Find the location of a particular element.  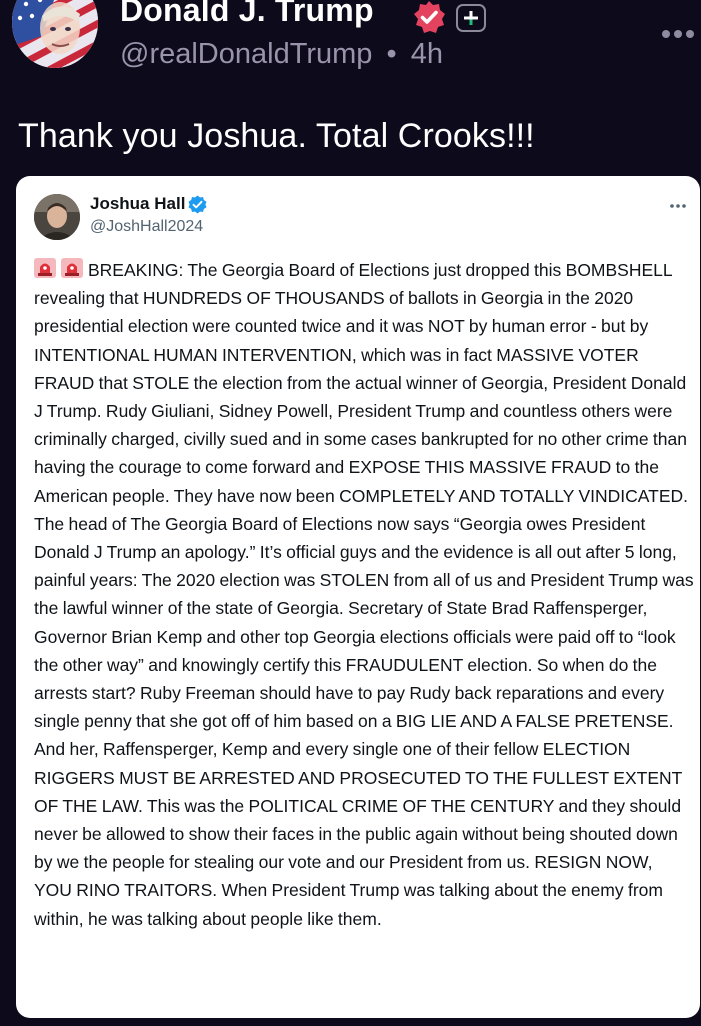

display-name: Donald J. Trump is located at coordinates (247, 14).